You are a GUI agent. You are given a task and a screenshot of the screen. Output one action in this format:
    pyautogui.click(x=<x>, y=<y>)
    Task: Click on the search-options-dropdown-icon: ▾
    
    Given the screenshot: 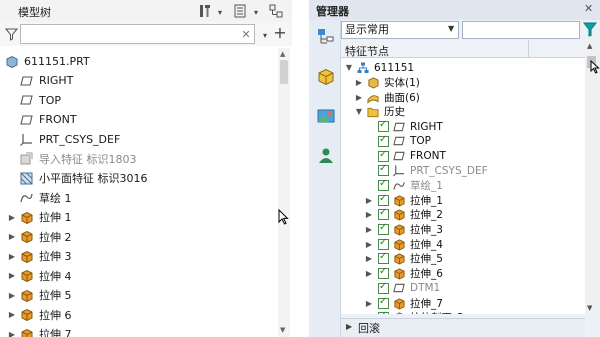 What is the action you would take?
    pyautogui.click(x=265, y=35)
    